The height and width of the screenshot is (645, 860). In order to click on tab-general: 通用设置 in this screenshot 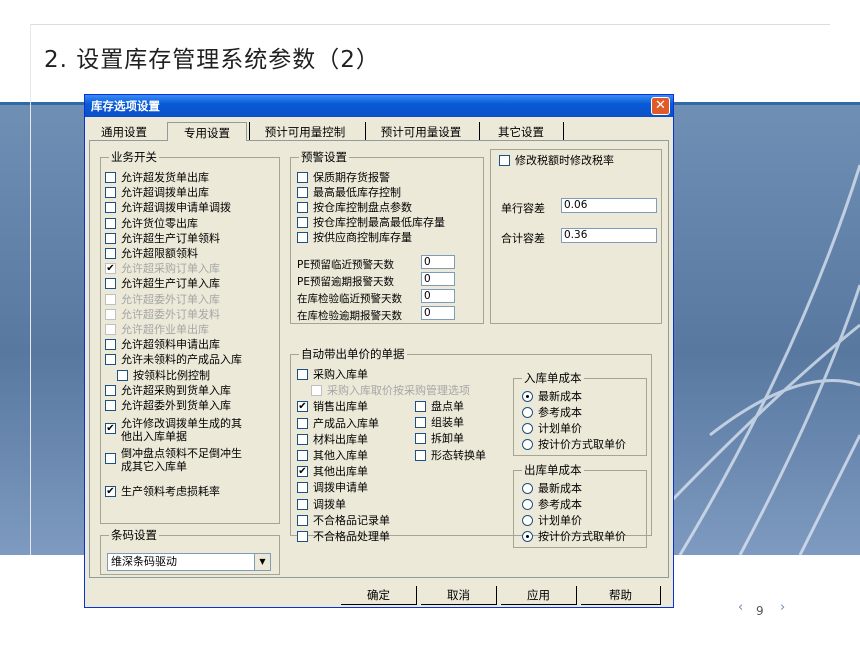, I will do `click(124, 131)`.